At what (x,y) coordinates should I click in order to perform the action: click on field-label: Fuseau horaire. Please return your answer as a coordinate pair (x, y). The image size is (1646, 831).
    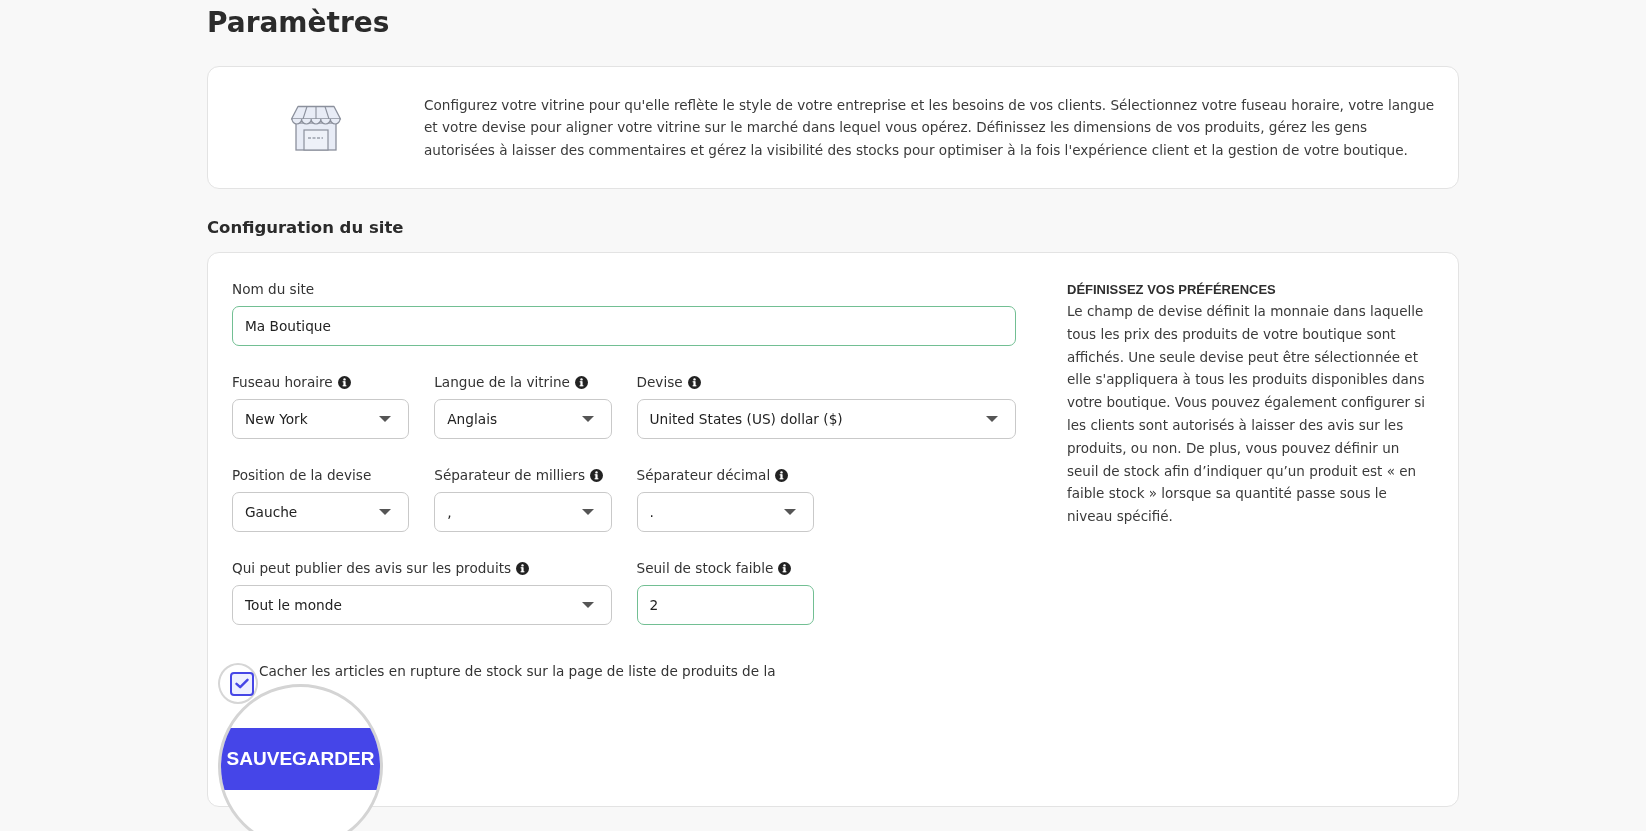
    Looking at the image, I should click on (282, 382).